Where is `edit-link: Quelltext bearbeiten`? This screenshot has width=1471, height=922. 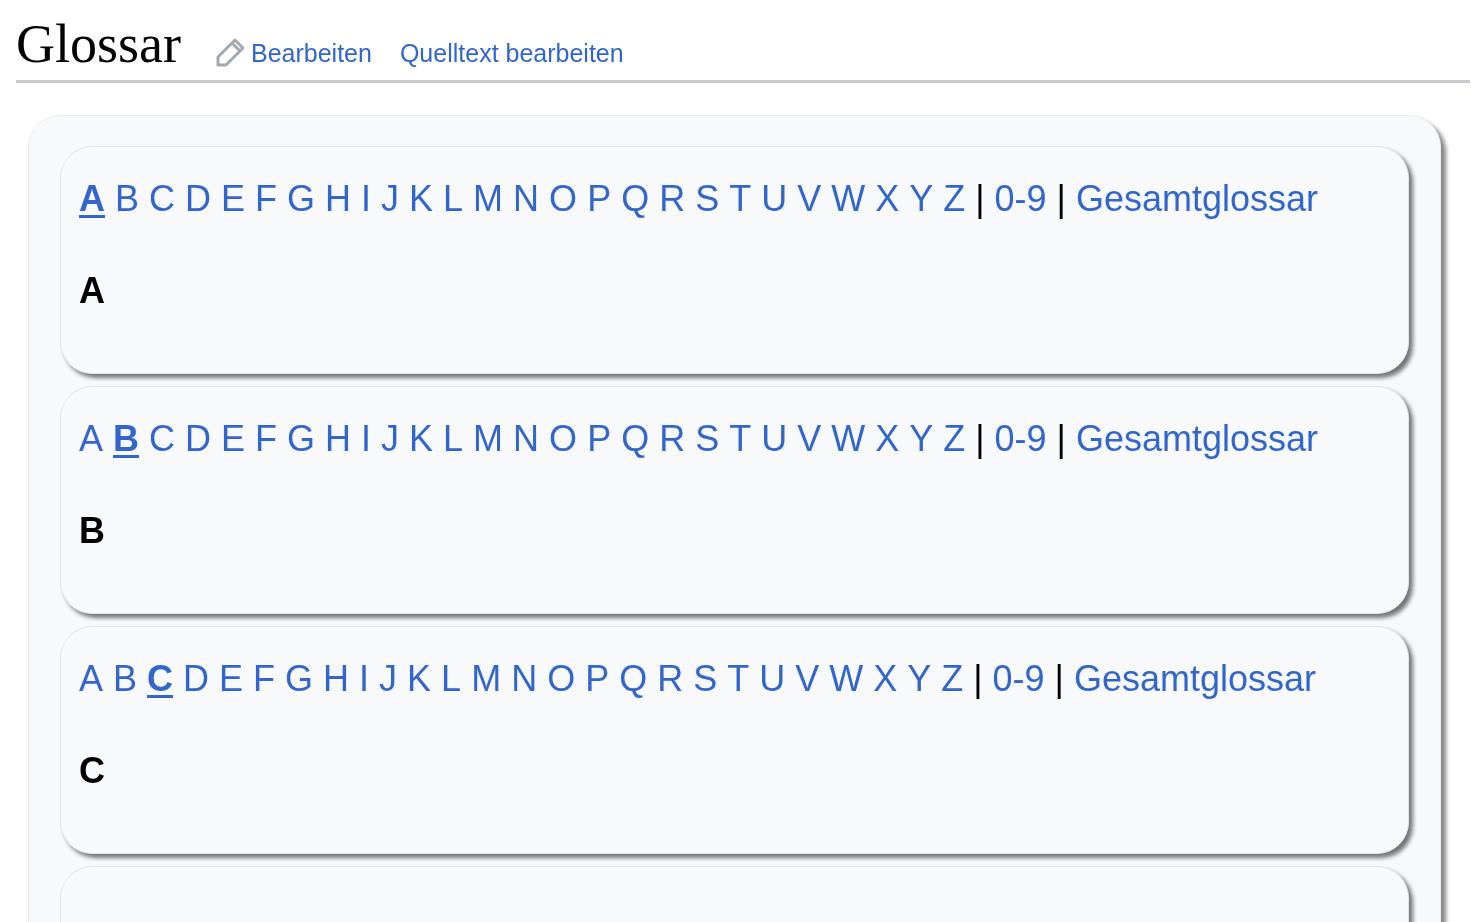
edit-link: Quelltext bearbeiten is located at coordinates (511, 53).